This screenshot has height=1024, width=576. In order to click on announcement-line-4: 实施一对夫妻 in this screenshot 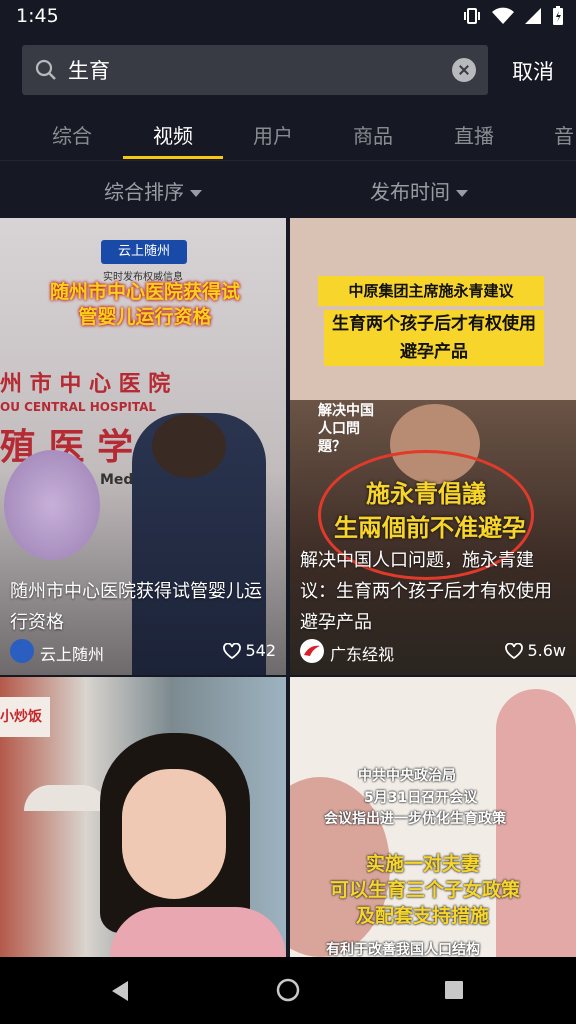, I will do `click(423, 864)`.